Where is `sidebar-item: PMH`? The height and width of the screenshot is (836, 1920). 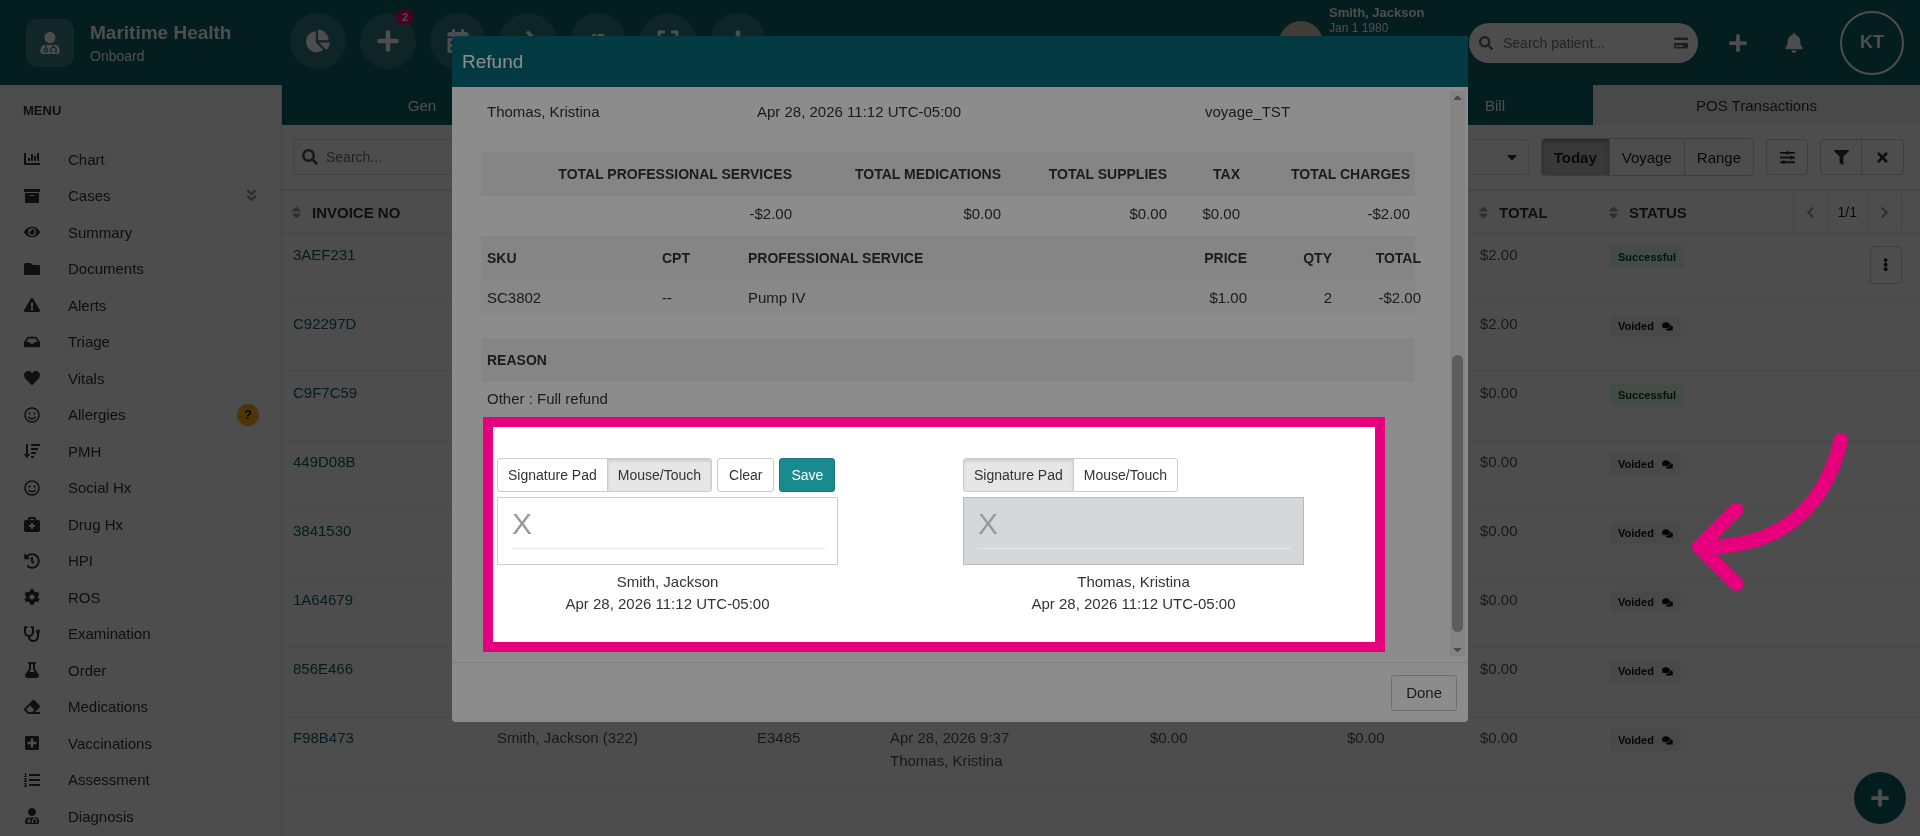
sidebar-item: PMH is located at coordinates (140, 451).